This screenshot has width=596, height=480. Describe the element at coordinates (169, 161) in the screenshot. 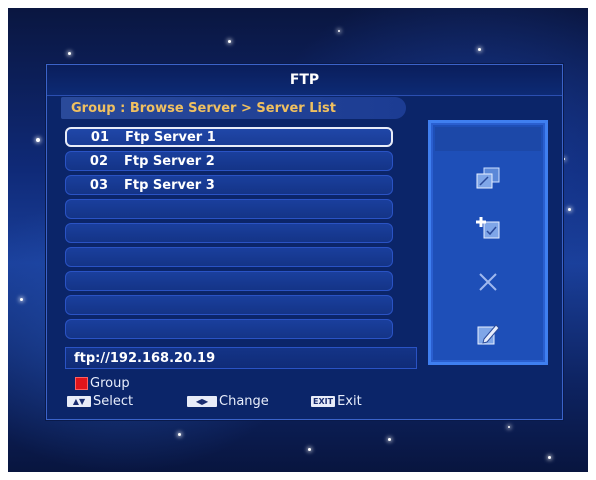

I see `server-name: Ftp Server 2` at that location.